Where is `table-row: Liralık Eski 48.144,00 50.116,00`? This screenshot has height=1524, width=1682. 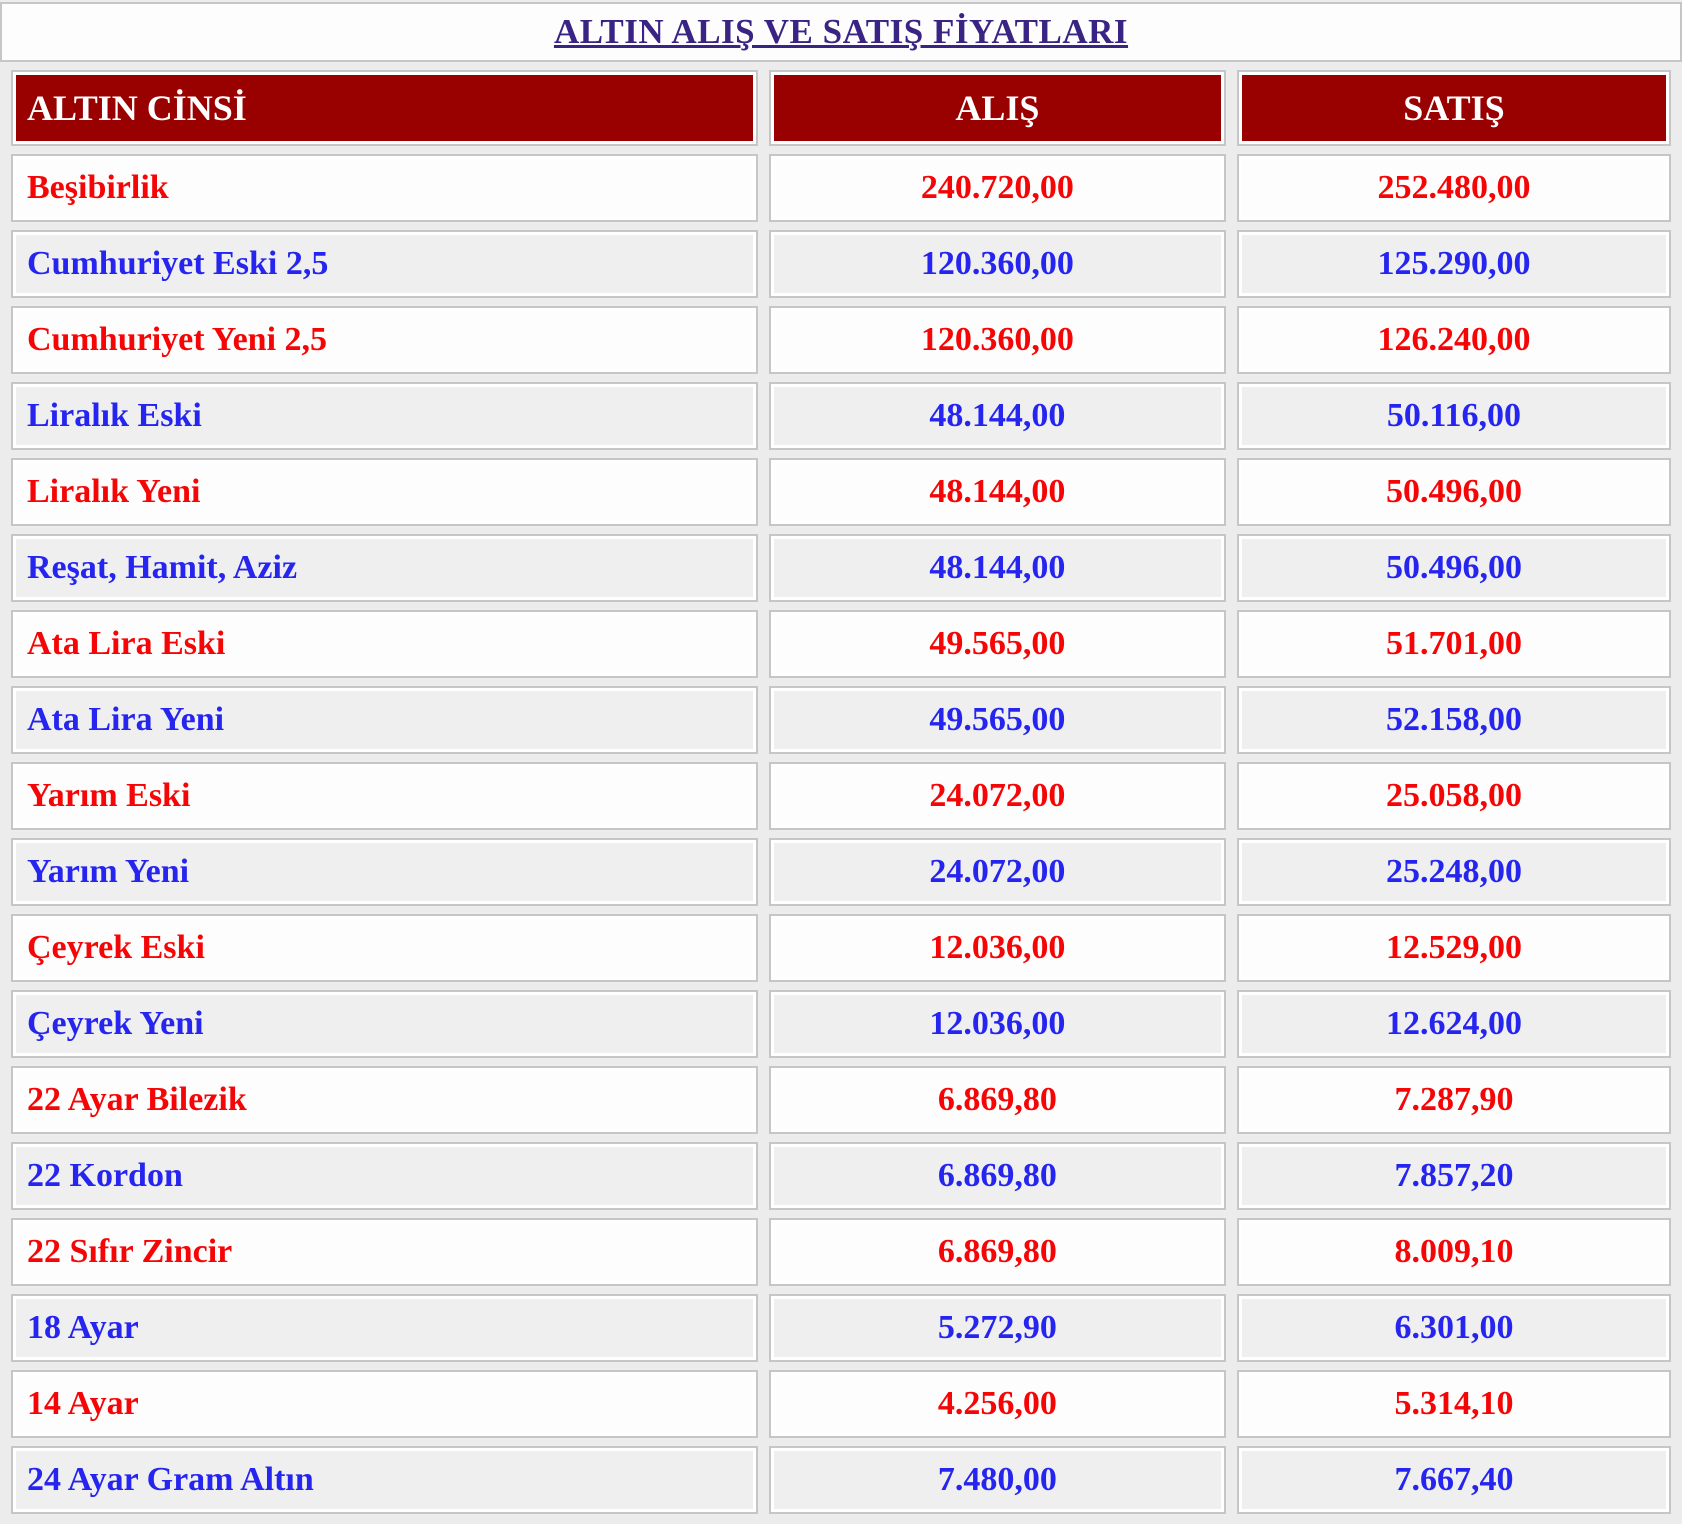 table-row: Liralık Eski 48.144,00 50.116,00 is located at coordinates (841, 416).